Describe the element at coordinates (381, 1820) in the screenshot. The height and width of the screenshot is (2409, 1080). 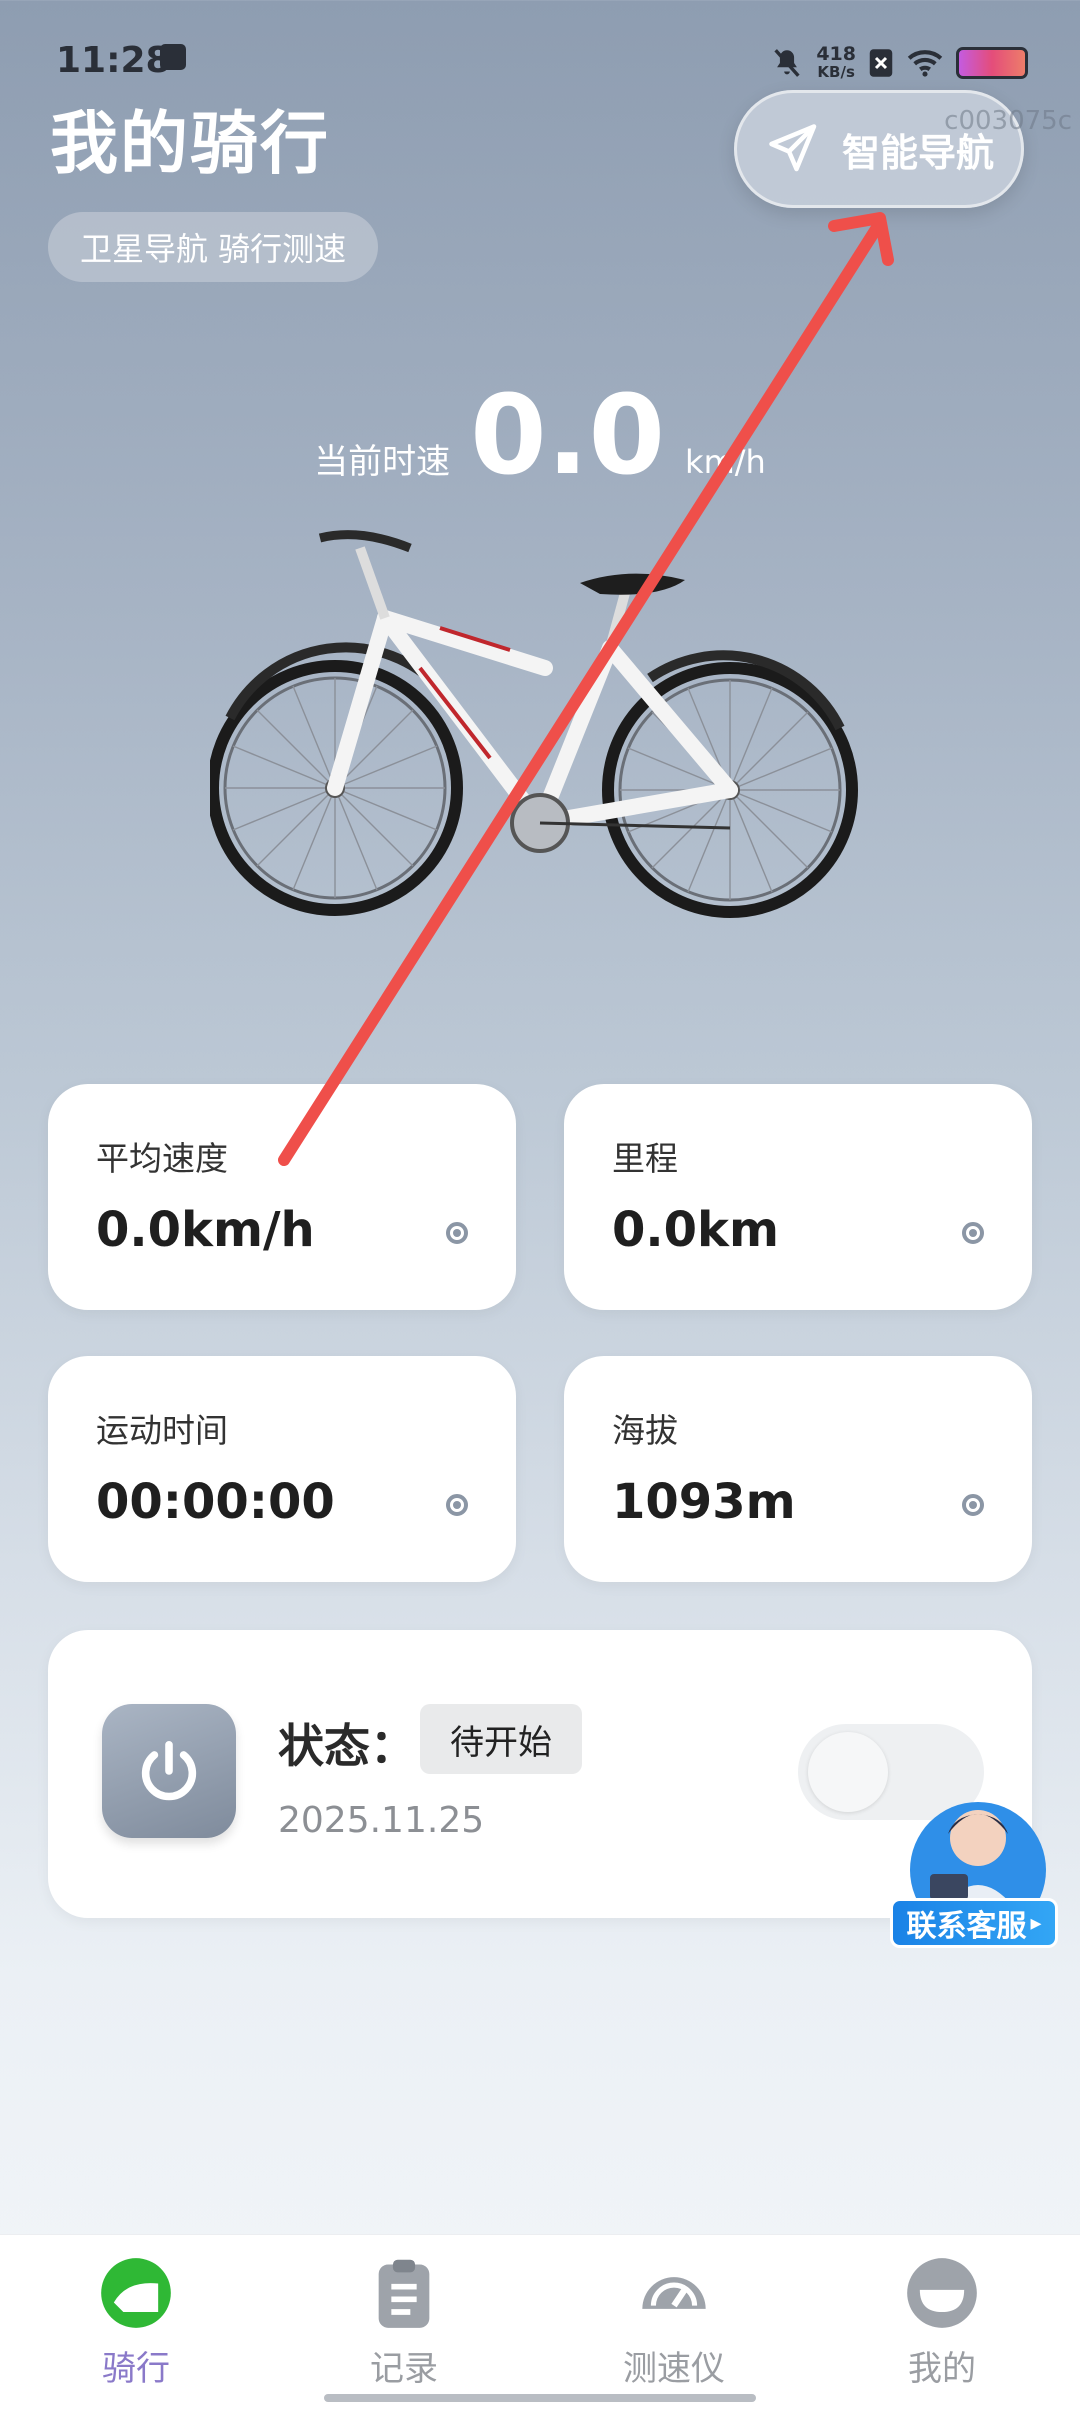
I see `state-date: 2025.11.25` at that location.